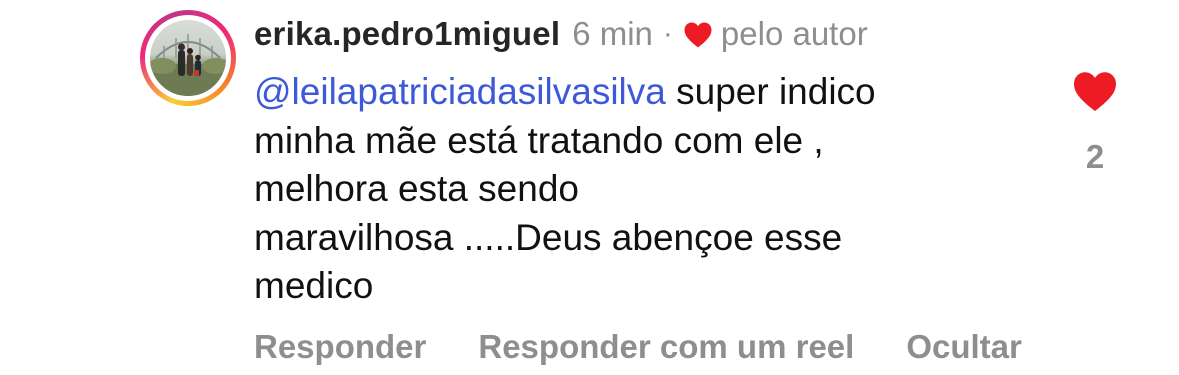 This screenshot has height=375, width=1179. What do you see at coordinates (612, 33) in the screenshot?
I see `comment-timestamp: 6 min` at bounding box center [612, 33].